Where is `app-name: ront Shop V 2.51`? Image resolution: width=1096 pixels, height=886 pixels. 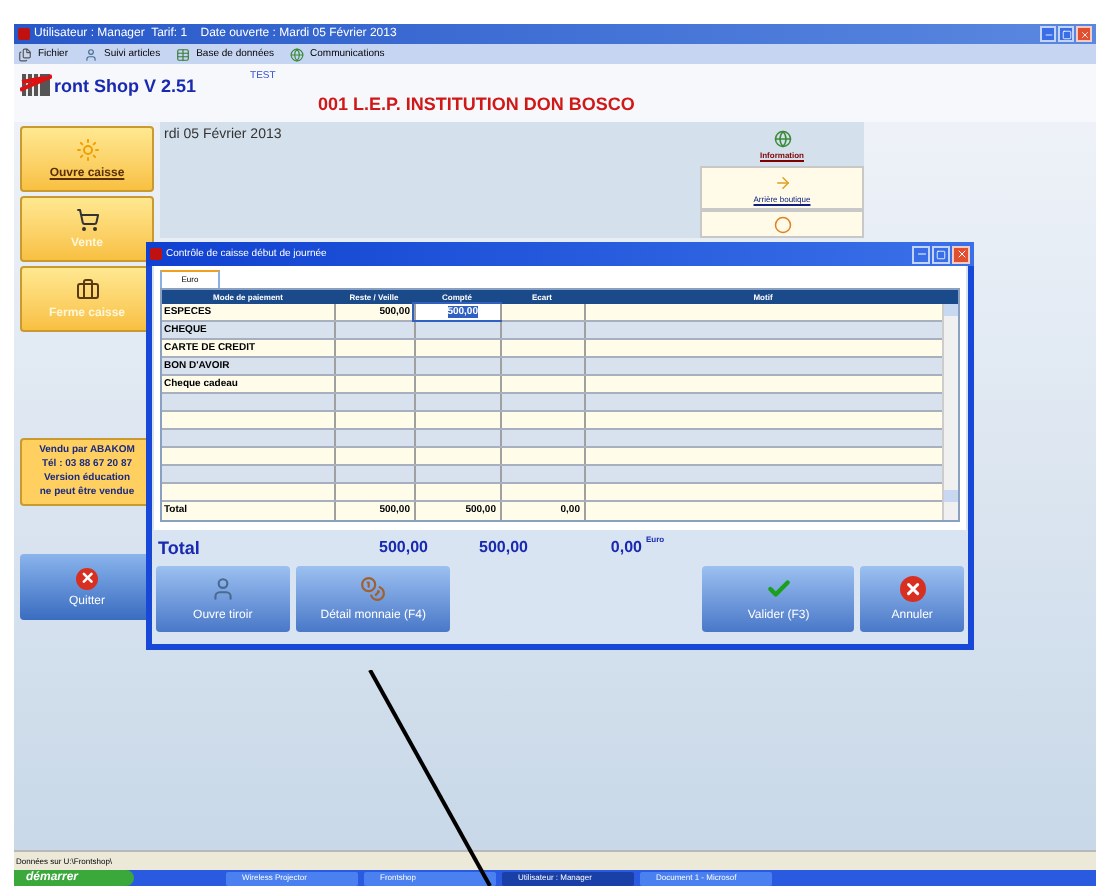 app-name: ront Shop V 2.51 is located at coordinates (125, 87).